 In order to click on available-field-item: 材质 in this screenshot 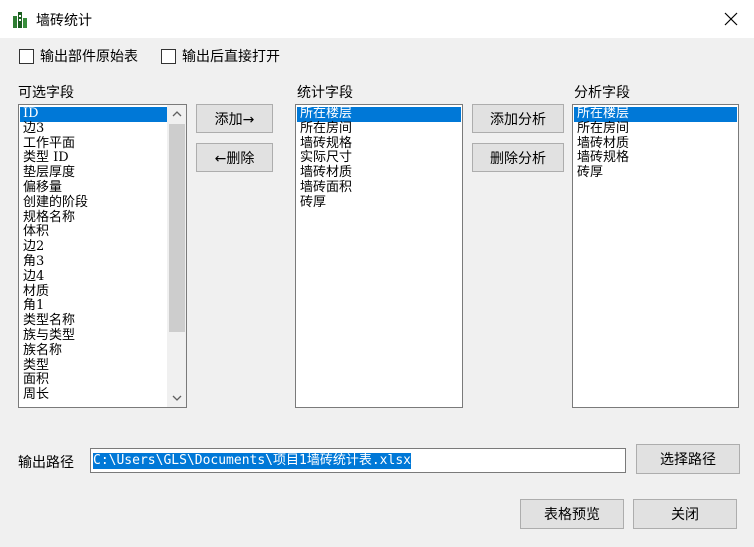, I will do `click(93, 292)`.